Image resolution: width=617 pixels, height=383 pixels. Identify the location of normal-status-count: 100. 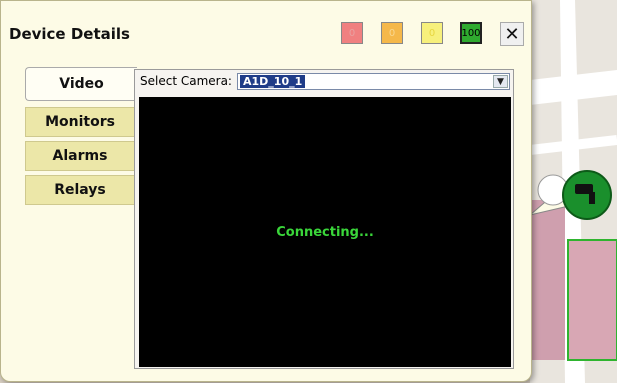
(471, 33).